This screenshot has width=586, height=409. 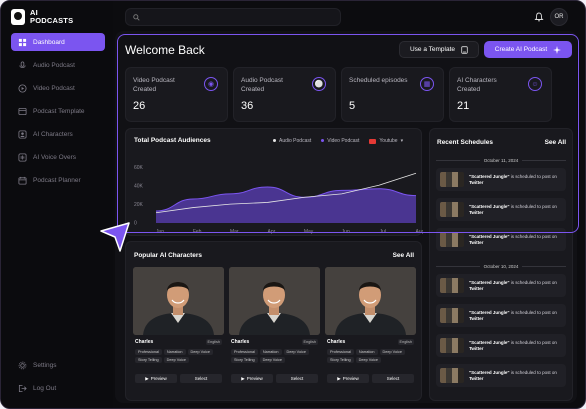 What do you see at coordinates (58, 134) in the screenshot?
I see `sidebar-item-ai-characters: AI Characters` at bounding box center [58, 134].